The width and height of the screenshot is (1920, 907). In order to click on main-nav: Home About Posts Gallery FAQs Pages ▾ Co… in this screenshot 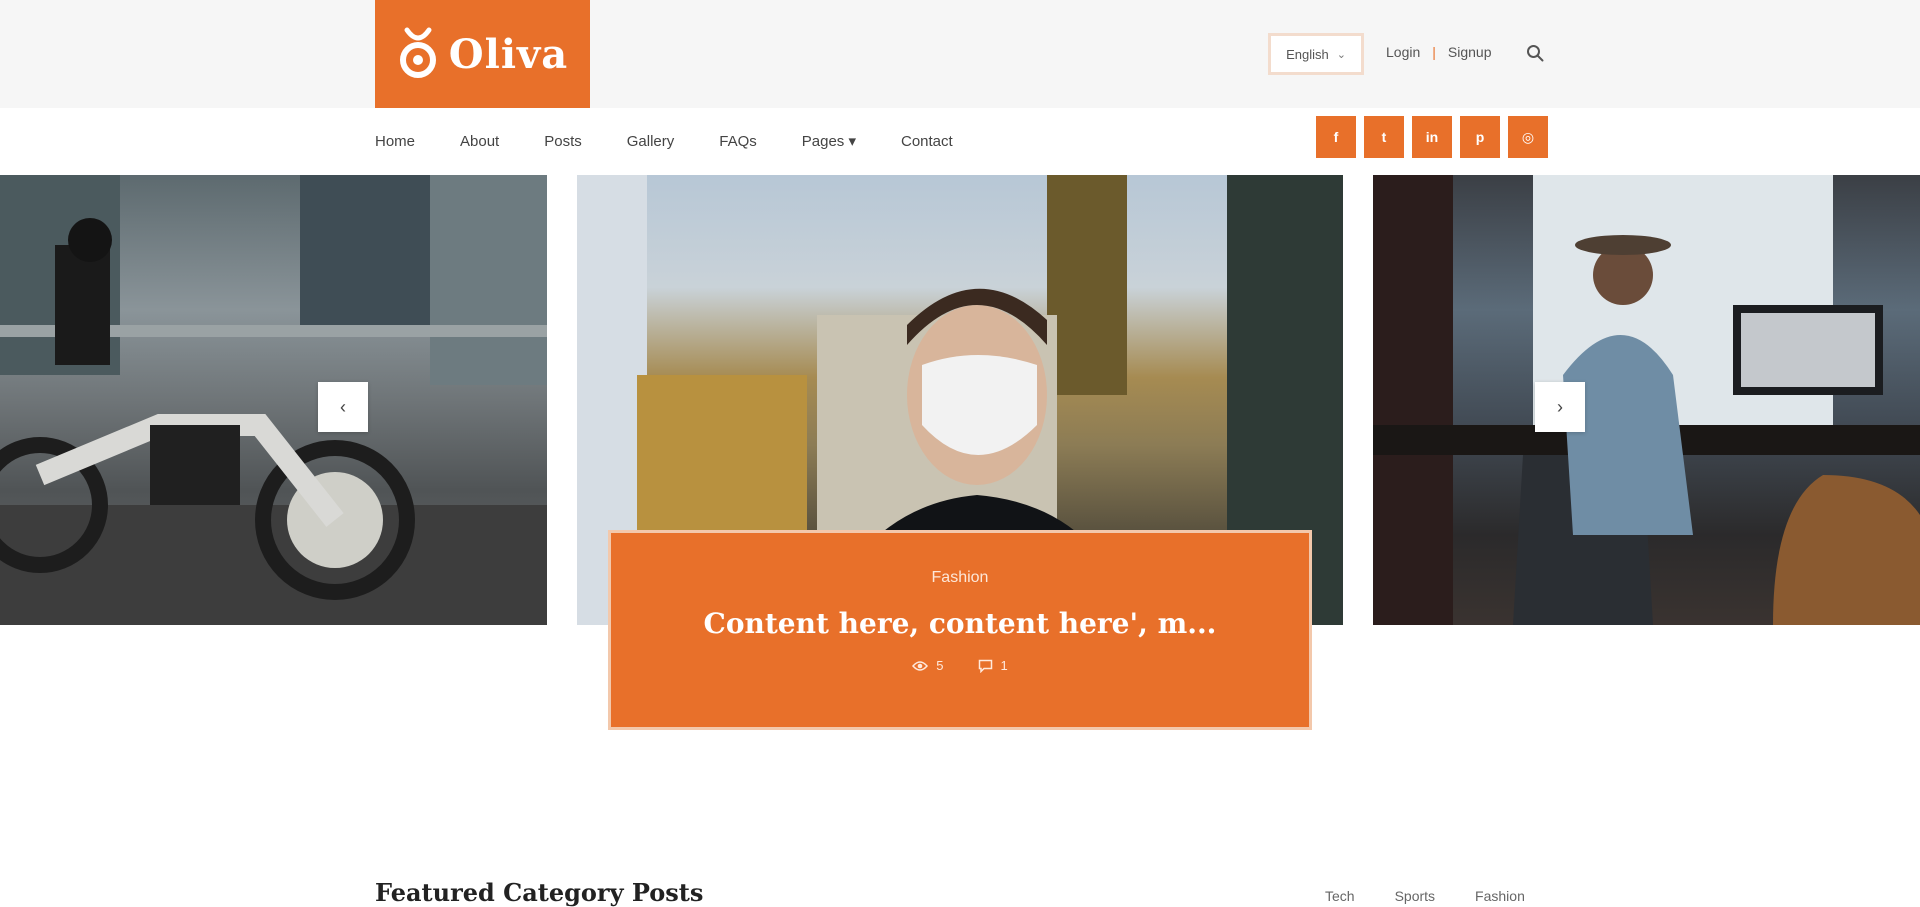, I will do `click(686, 141)`.